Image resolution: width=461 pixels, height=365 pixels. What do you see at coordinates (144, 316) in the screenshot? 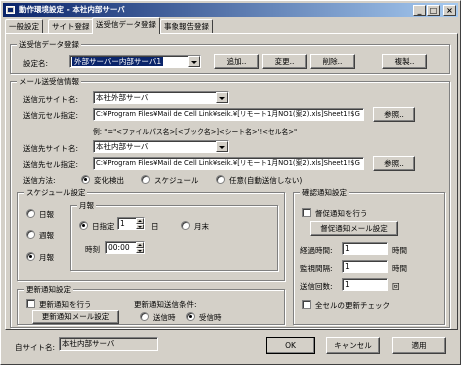
I see `condition-send-radio` at bounding box center [144, 316].